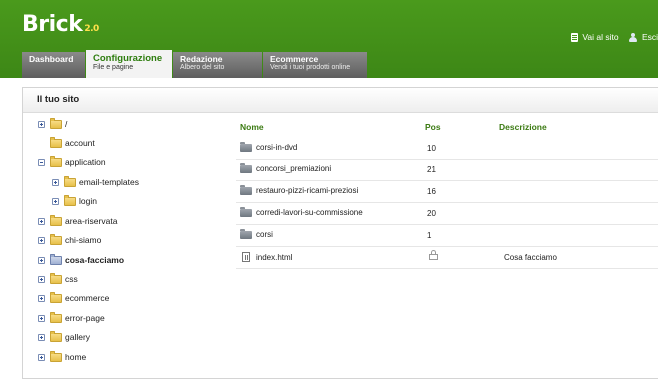 The image size is (658, 379). I want to click on tree-item-label: css, so click(71, 279).